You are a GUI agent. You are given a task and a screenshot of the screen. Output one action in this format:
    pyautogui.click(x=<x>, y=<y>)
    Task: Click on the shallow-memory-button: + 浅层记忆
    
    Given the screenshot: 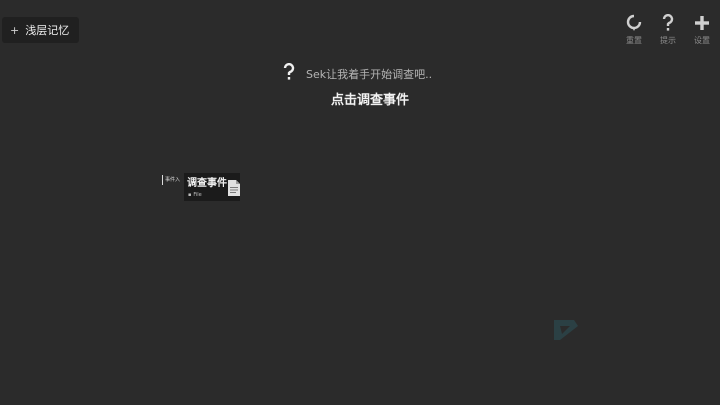 What is the action you would take?
    pyautogui.click(x=41, y=30)
    